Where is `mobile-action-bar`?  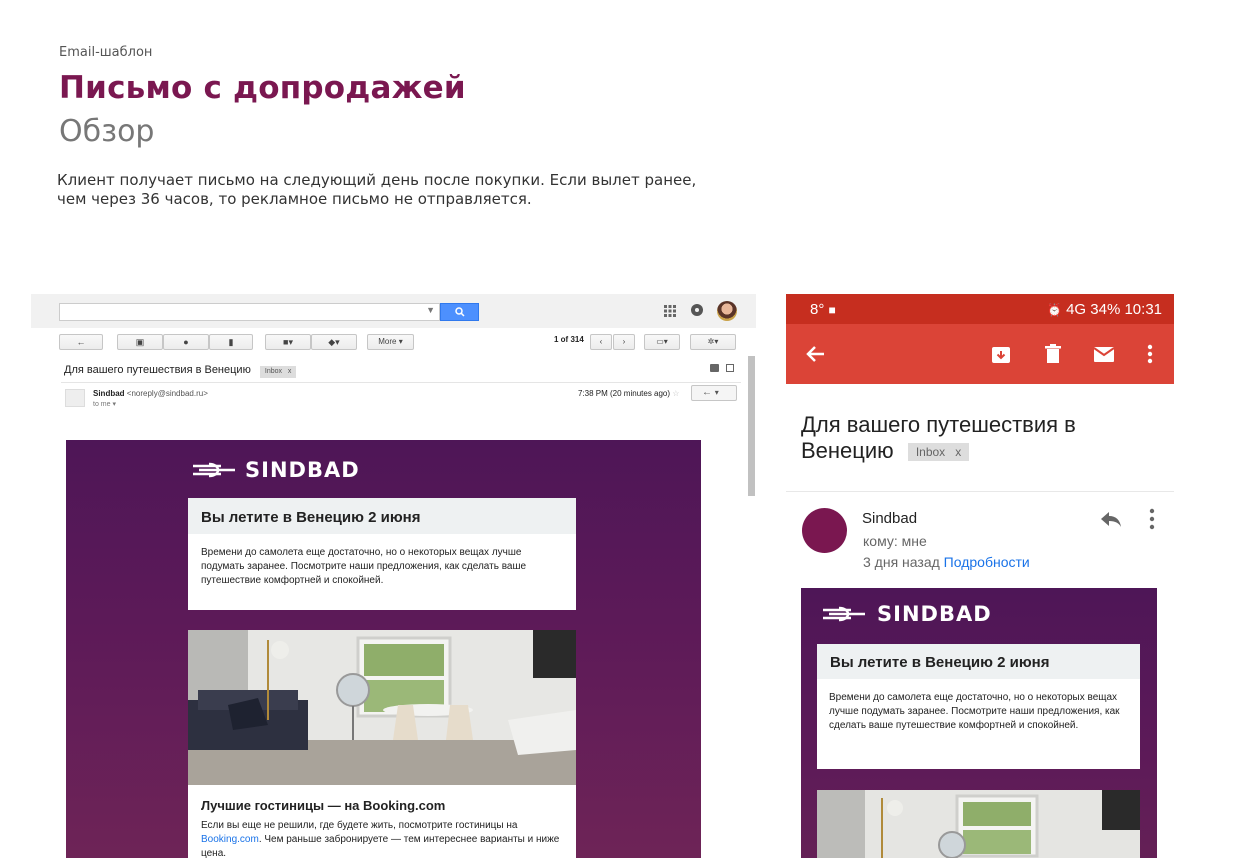
mobile-action-bar is located at coordinates (980, 354).